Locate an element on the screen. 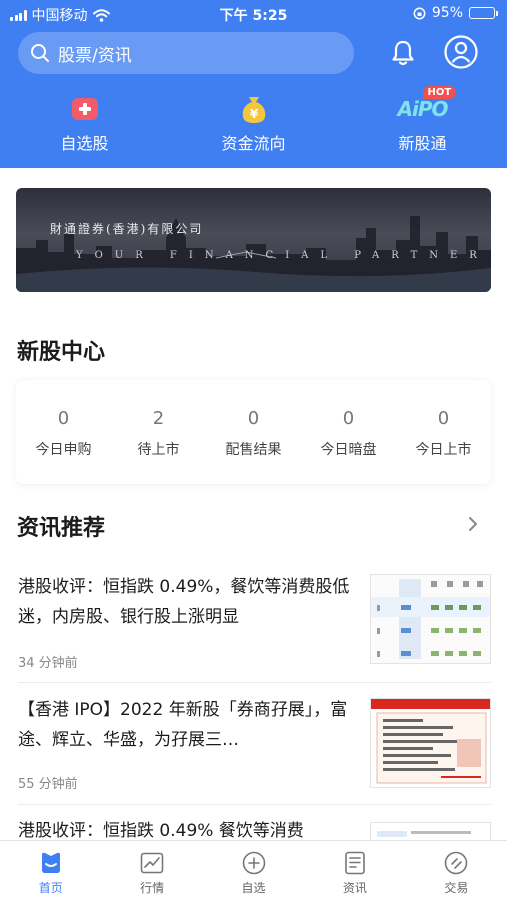 The height and width of the screenshot is (900, 507). trade-icon is located at coordinates (456, 863).